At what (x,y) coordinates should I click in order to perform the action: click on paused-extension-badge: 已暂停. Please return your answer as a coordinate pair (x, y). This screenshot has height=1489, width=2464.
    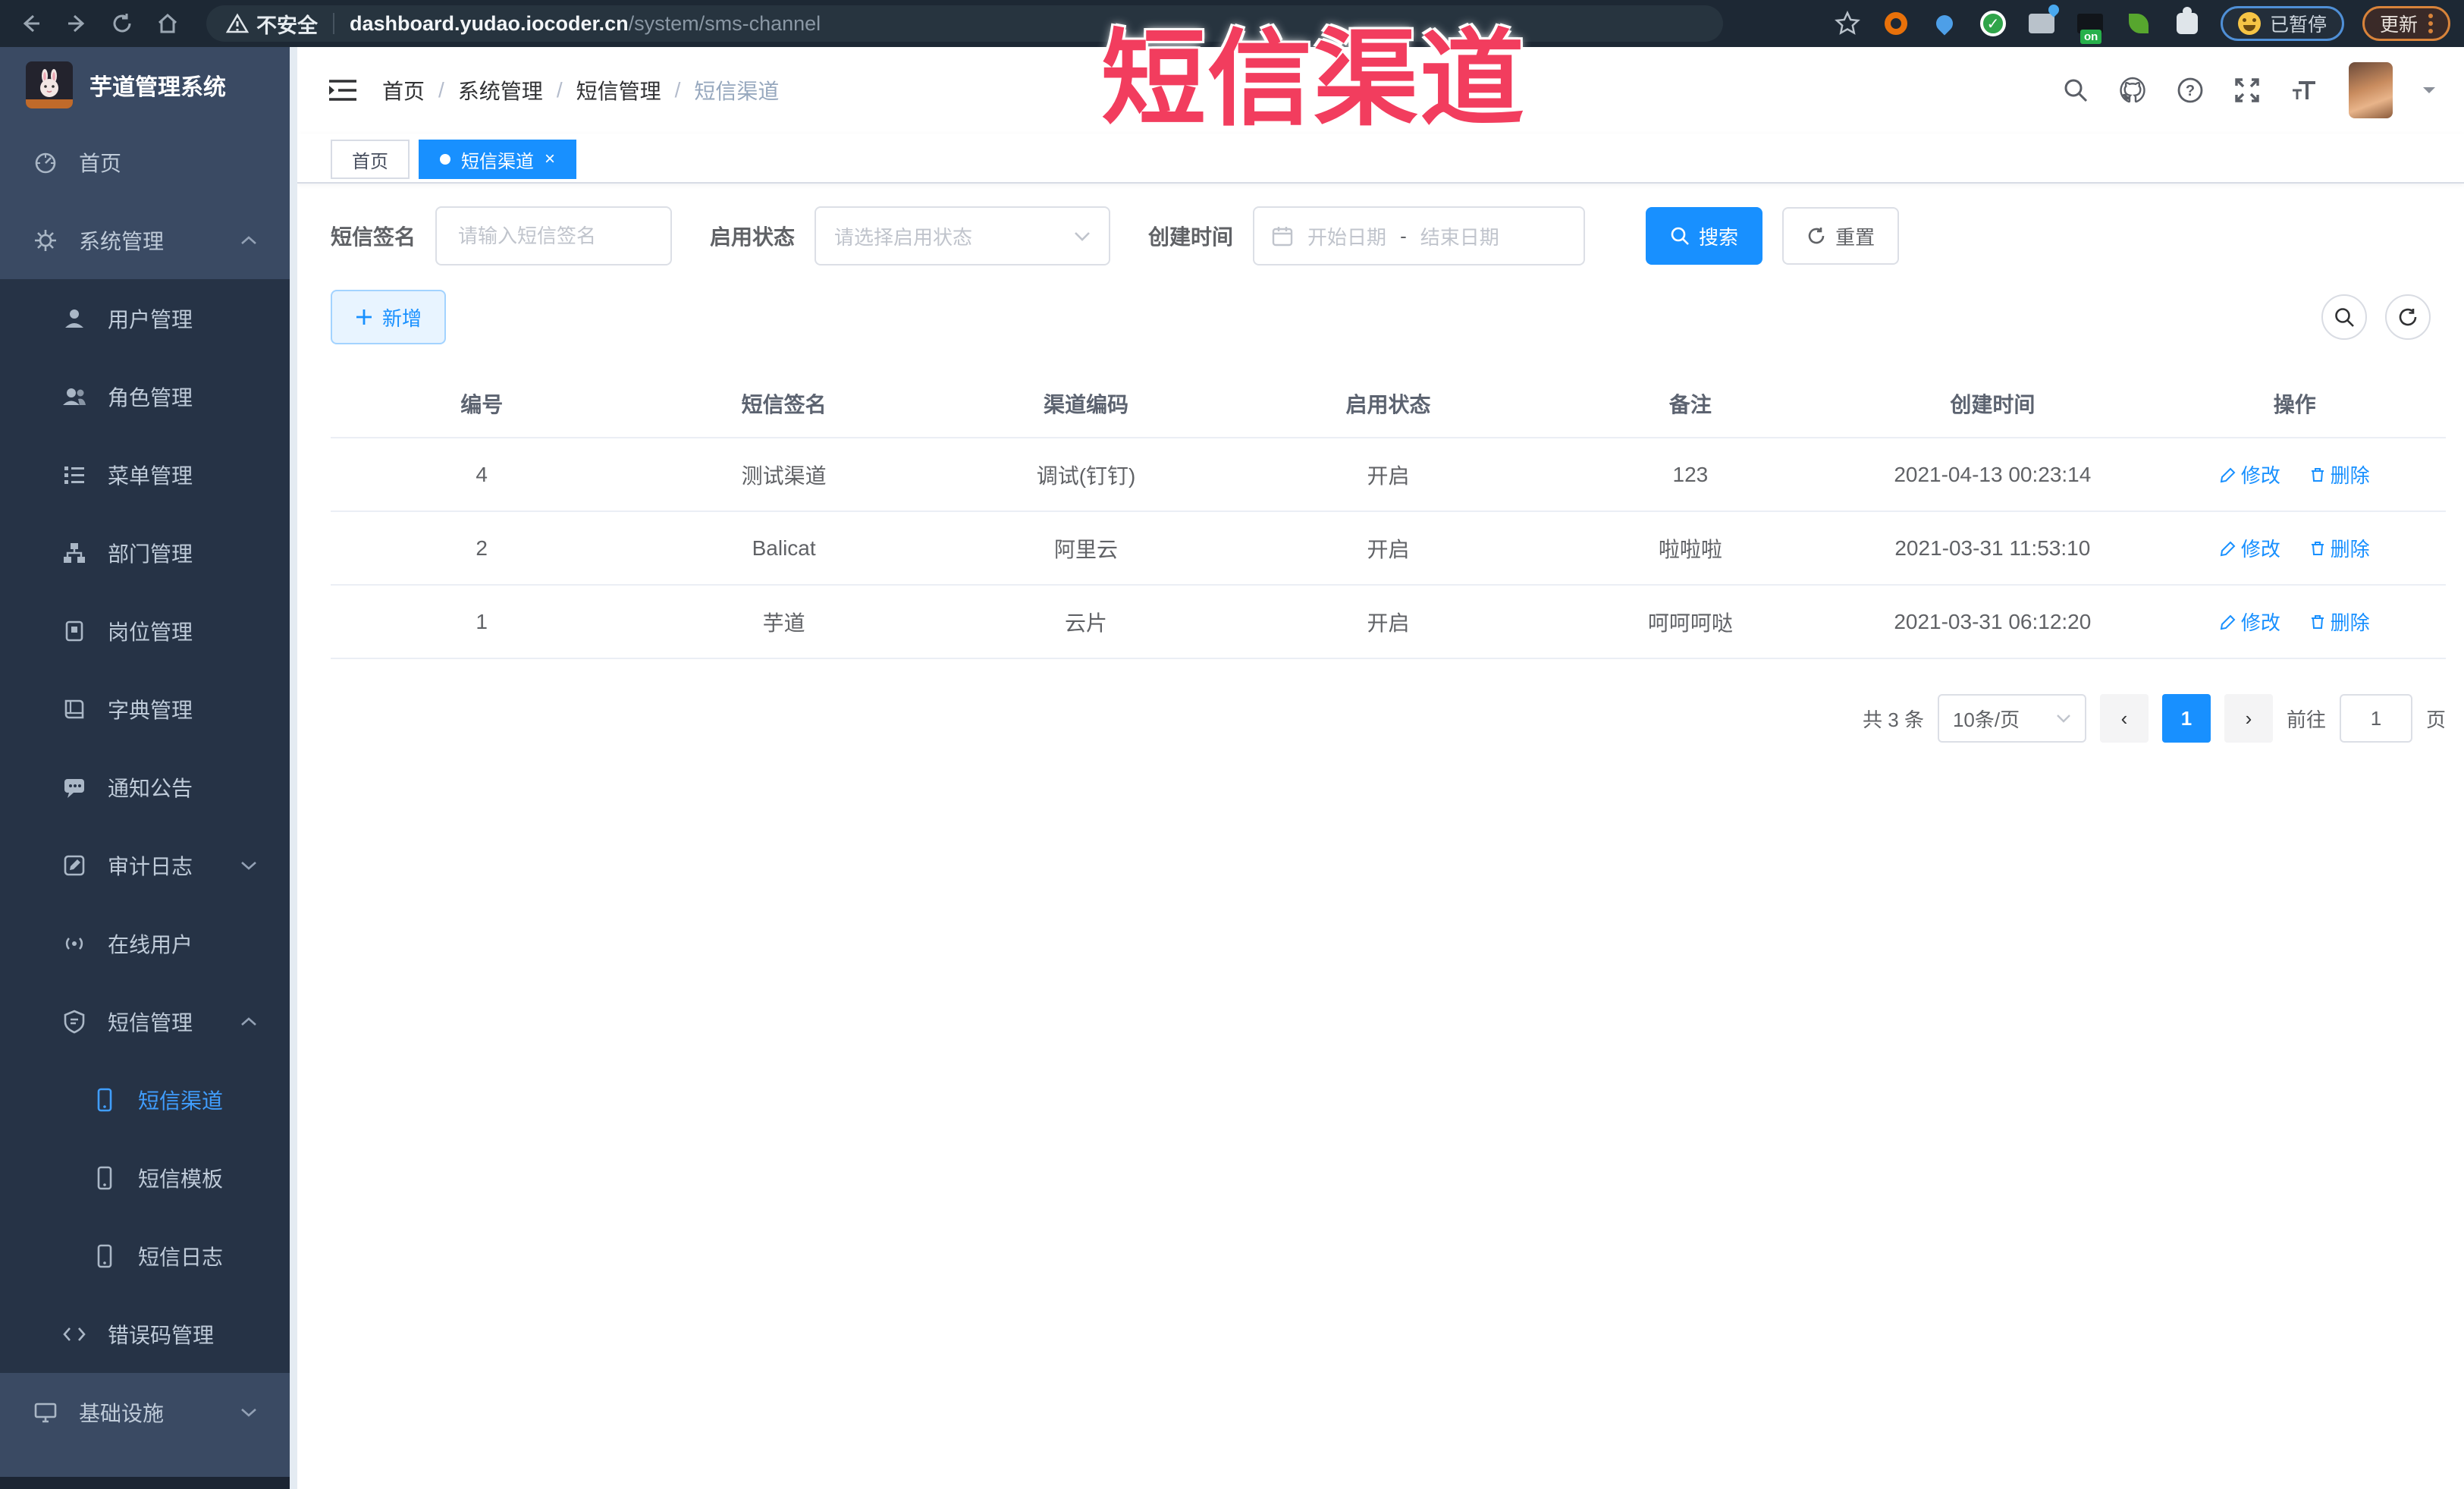
    Looking at the image, I should click on (2282, 23).